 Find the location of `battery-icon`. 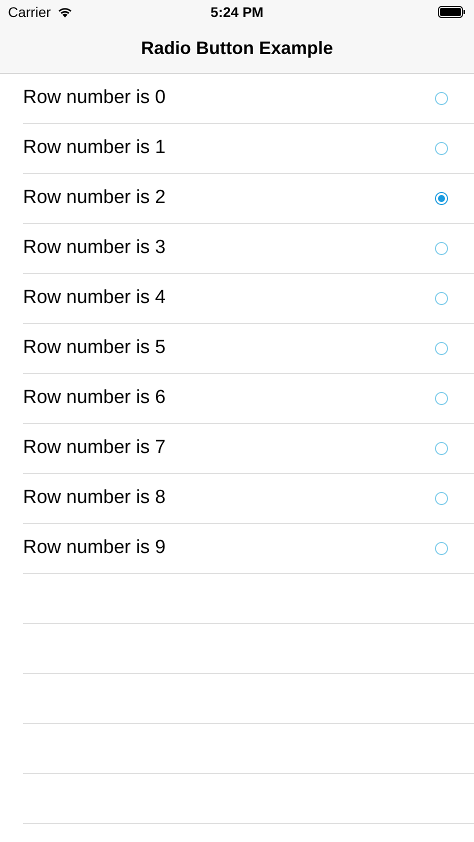

battery-icon is located at coordinates (452, 12).